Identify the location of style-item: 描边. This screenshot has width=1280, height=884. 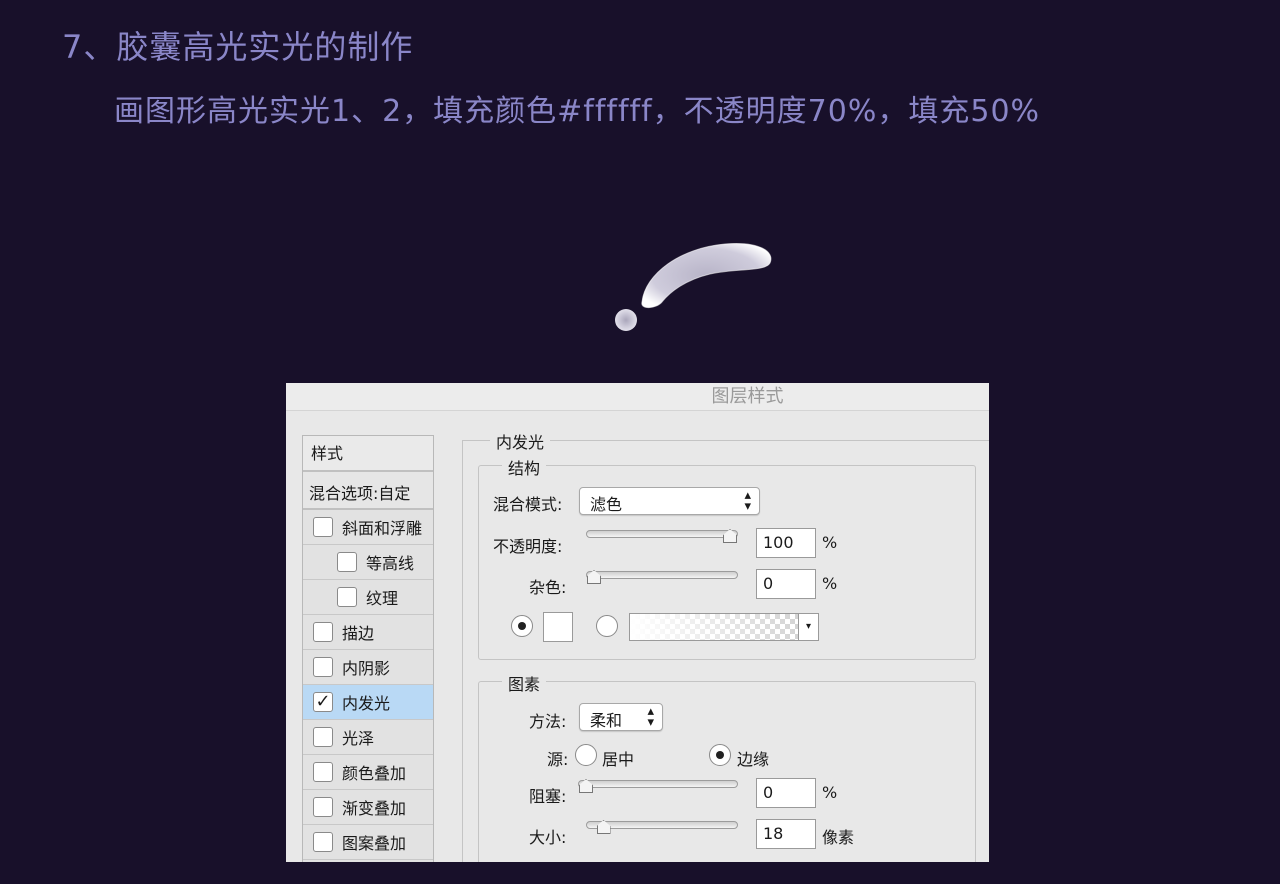
(368, 632).